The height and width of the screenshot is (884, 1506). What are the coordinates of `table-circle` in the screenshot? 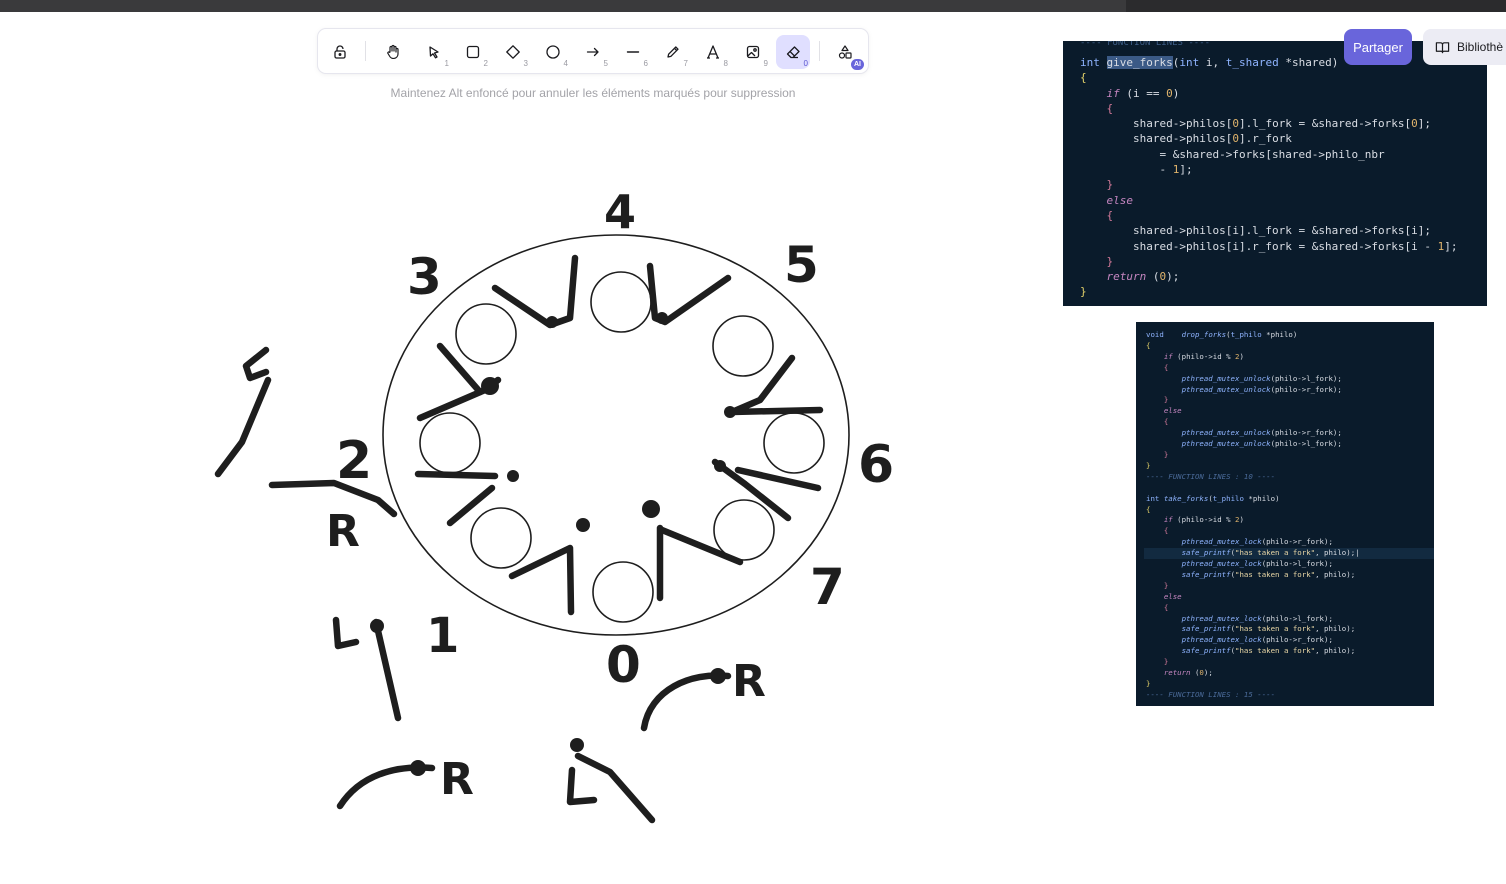 It's located at (616, 435).